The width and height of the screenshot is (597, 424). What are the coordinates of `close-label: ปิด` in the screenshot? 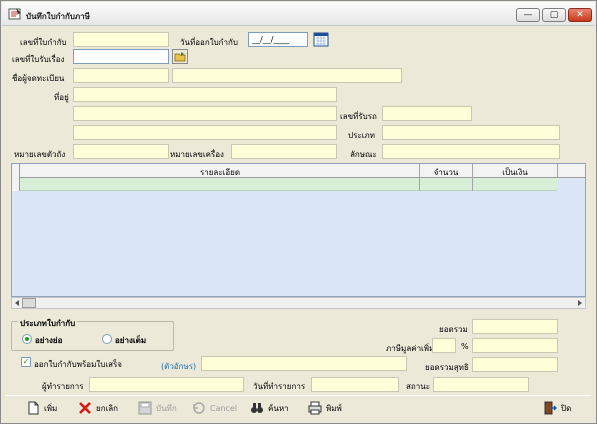 It's located at (566, 408).